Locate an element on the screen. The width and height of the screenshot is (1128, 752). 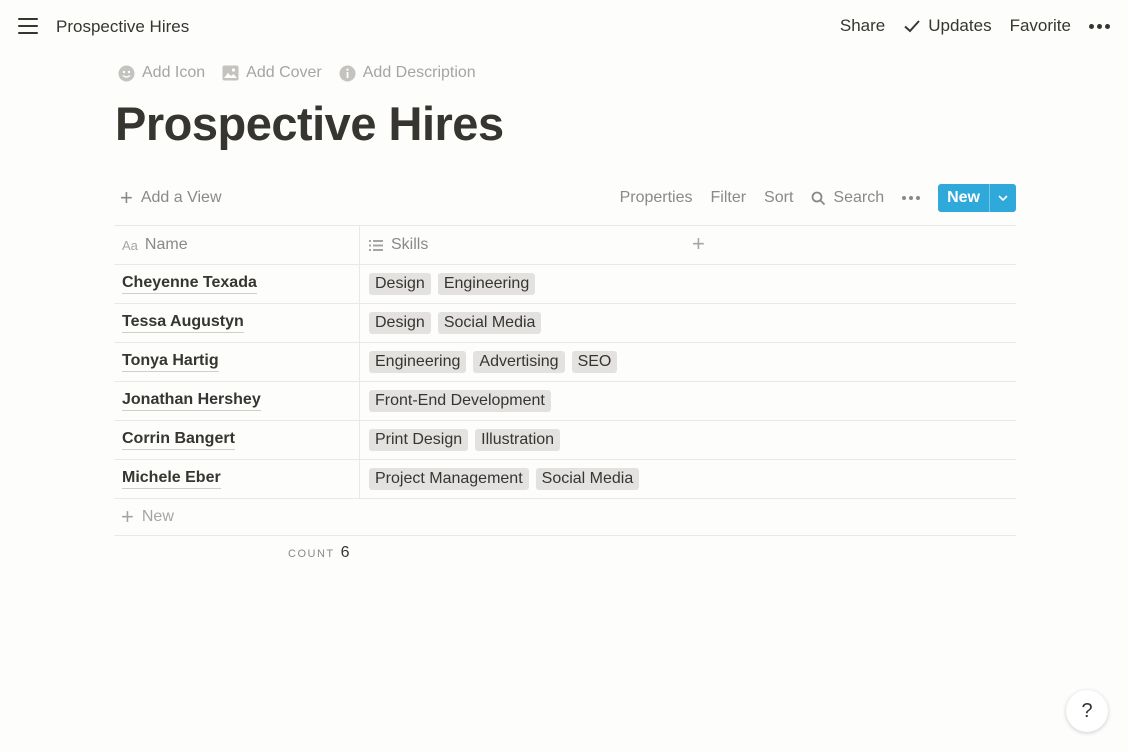
name-cell: Cheyenne Texada is located at coordinates (237, 284).